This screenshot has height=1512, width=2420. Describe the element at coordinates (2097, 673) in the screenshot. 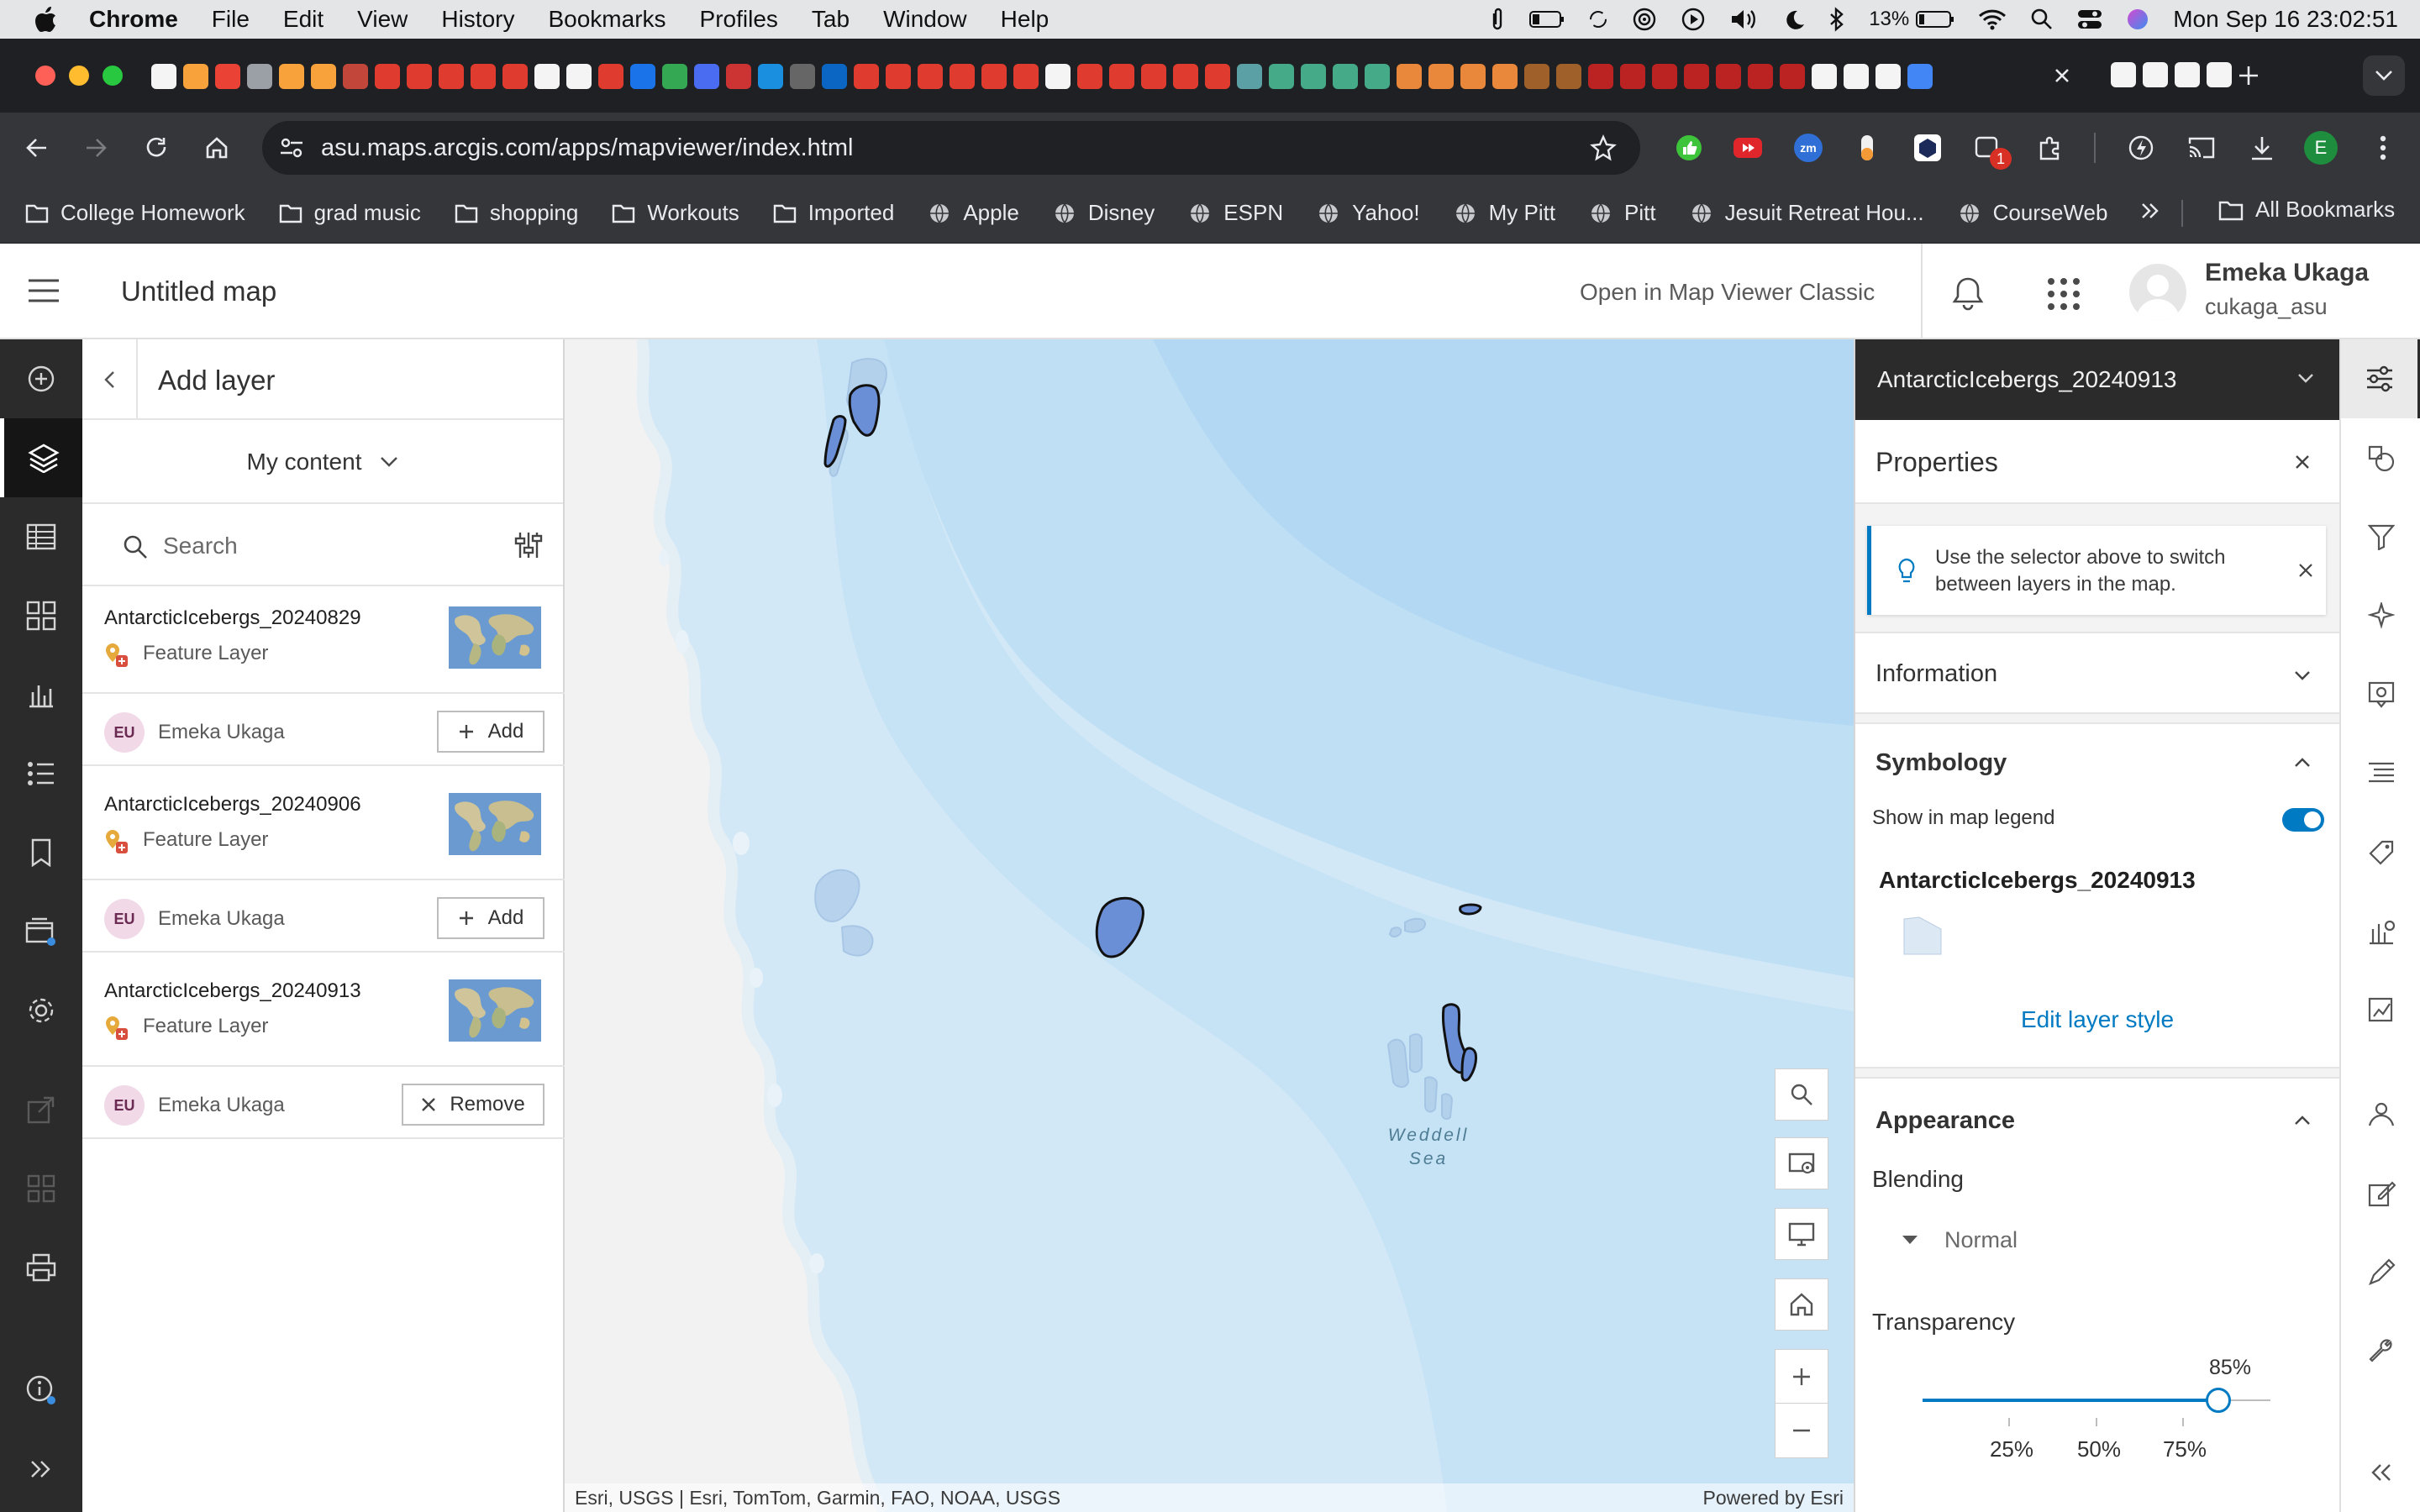

I see `information-section-header: Information` at that location.